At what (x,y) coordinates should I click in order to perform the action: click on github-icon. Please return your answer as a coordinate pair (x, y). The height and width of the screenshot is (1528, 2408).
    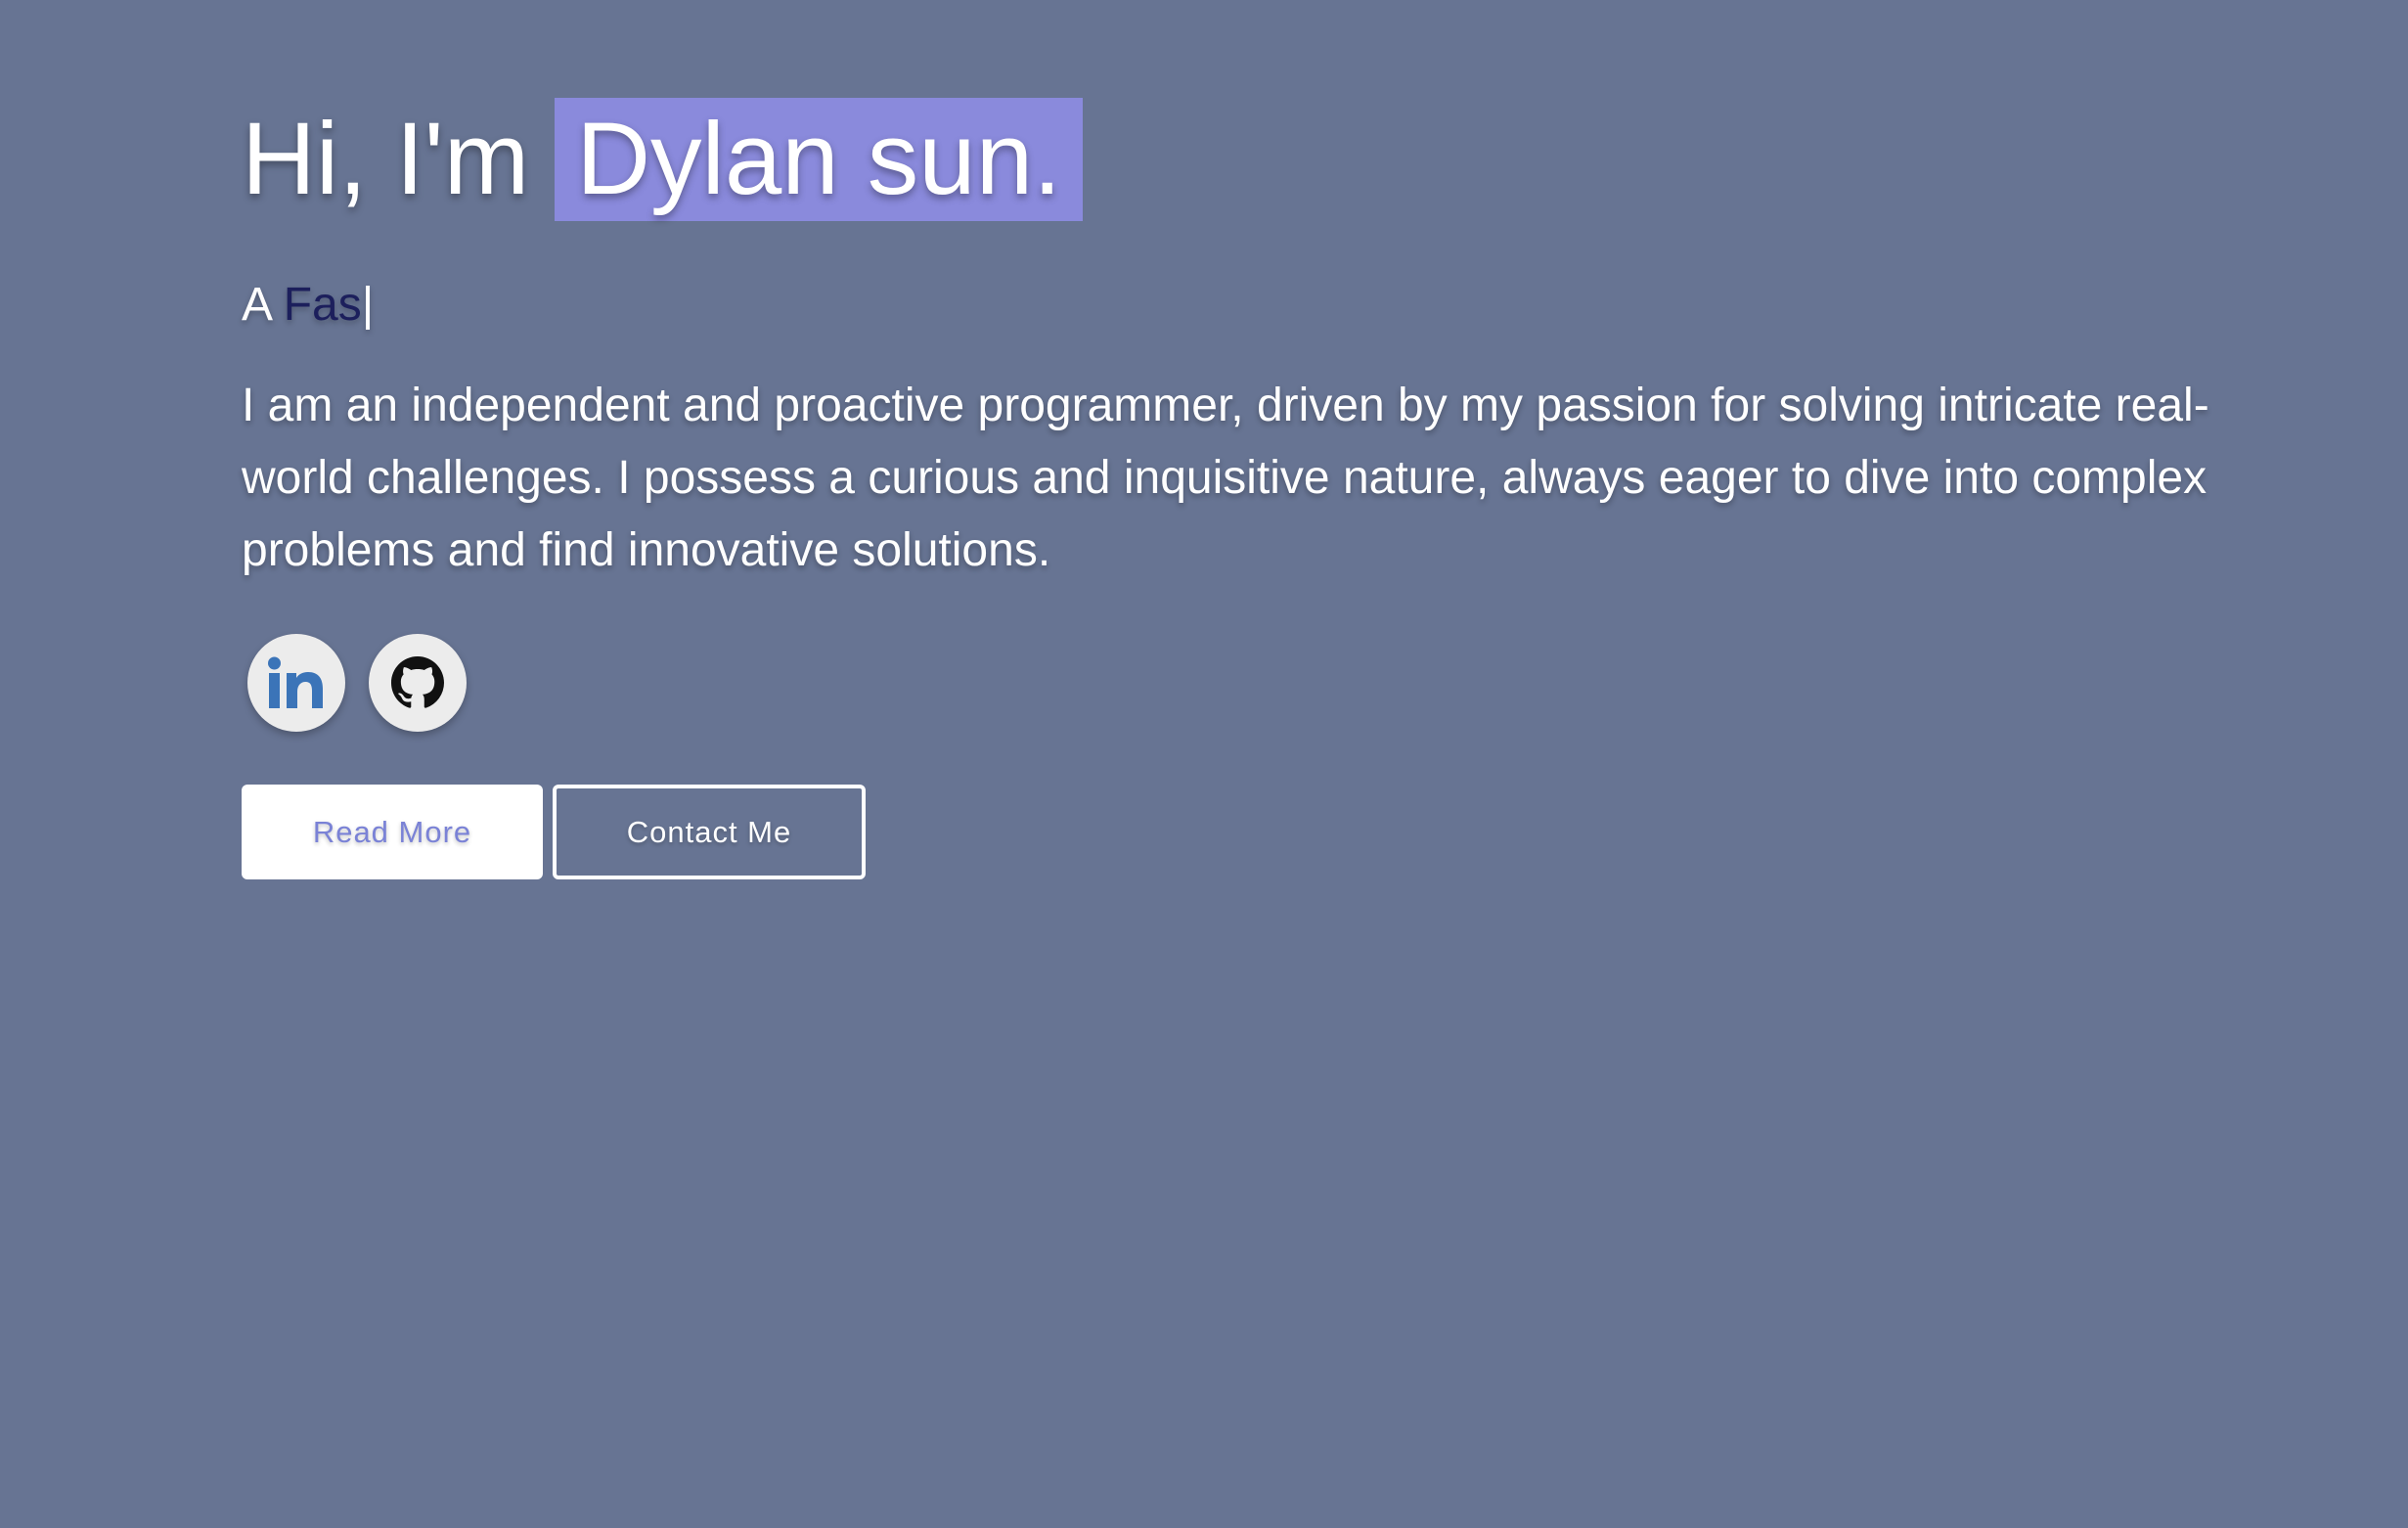
    Looking at the image, I should click on (417, 682).